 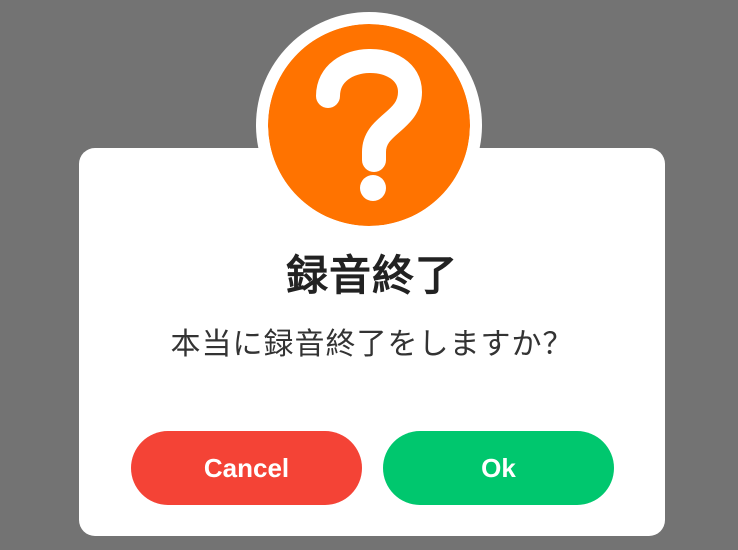 What do you see at coordinates (246, 468) in the screenshot?
I see `cancel-button: Cancel` at bounding box center [246, 468].